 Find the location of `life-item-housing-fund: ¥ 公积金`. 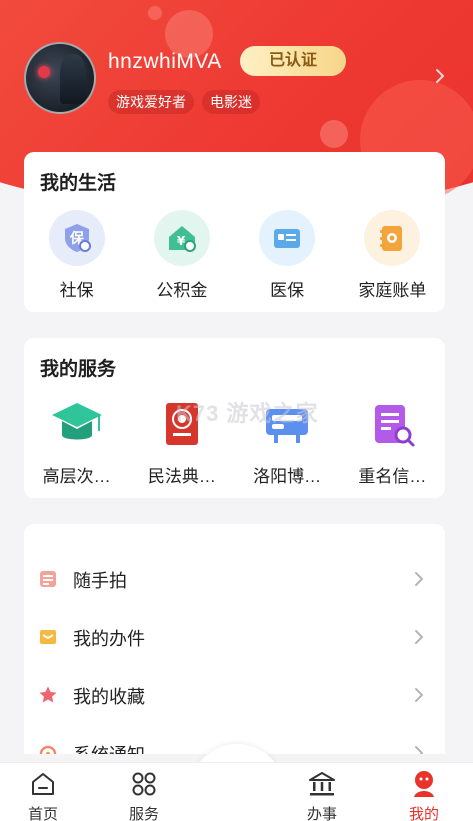

life-item-housing-fund: ¥ 公积金 is located at coordinates (181, 255).